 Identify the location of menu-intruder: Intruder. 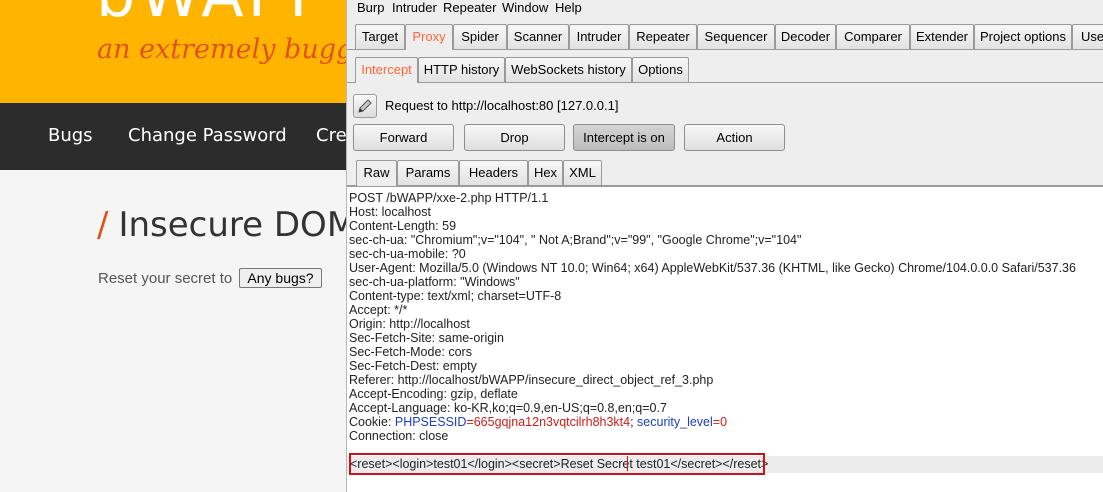
(414, 8).